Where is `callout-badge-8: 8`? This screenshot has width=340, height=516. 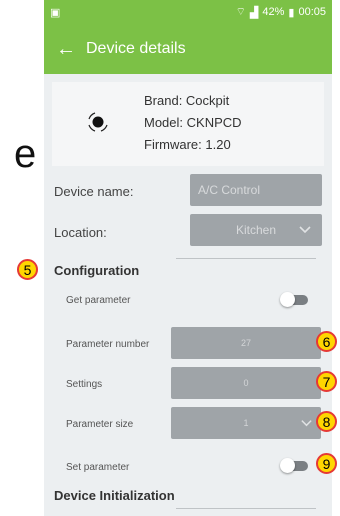
callout-badge-8: 8 is located at coordinates (326, 421).